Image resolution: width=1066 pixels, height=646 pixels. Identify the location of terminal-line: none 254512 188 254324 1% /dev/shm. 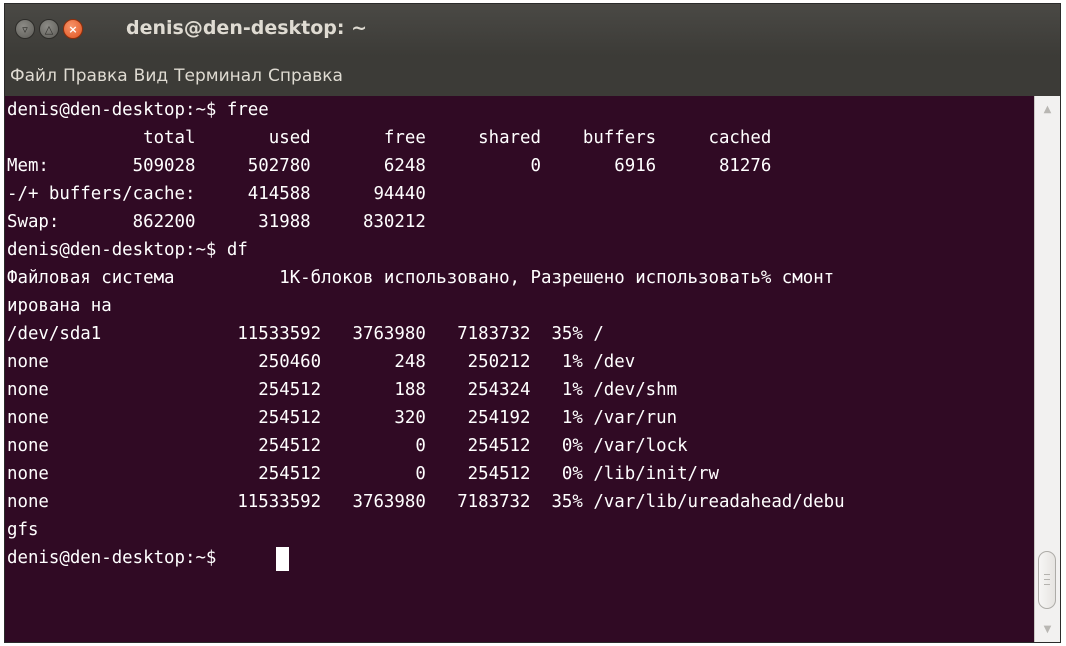
(342, 390).